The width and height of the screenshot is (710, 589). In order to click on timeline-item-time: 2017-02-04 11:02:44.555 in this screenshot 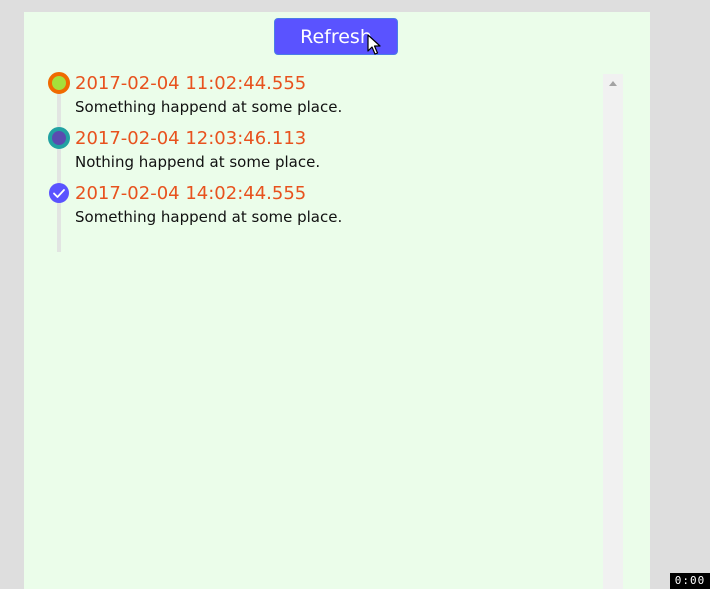, I will do `click(191, 83)`.